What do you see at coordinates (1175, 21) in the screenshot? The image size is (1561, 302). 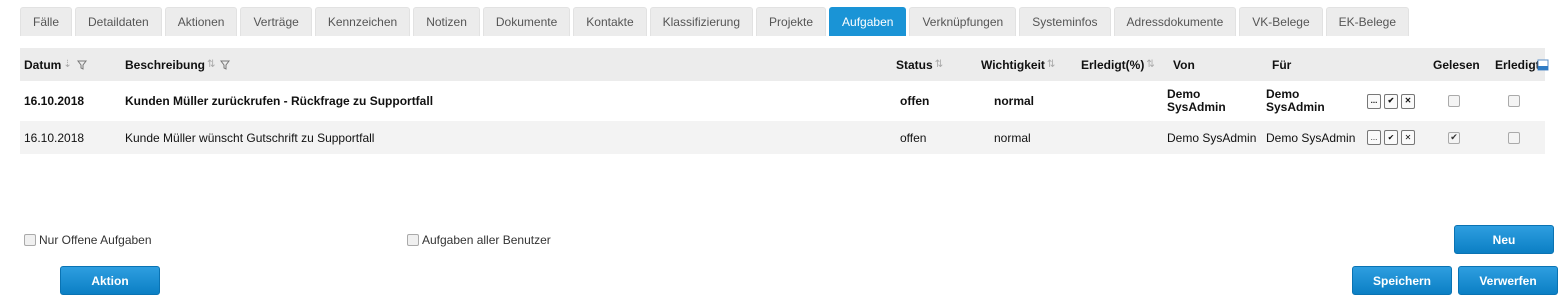 I see `tab-adressdokumente: Adressdokumente` at bounding box center [1175, 21].